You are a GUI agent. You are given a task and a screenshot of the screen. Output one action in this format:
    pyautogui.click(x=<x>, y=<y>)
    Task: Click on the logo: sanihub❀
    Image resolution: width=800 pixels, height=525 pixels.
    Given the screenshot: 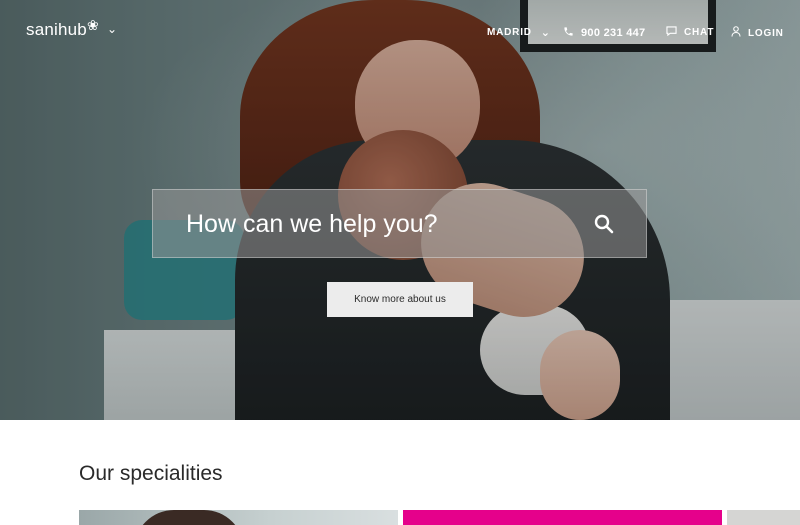 What is the action you would take?
    pyautogui.click(x=62, y=28)
    